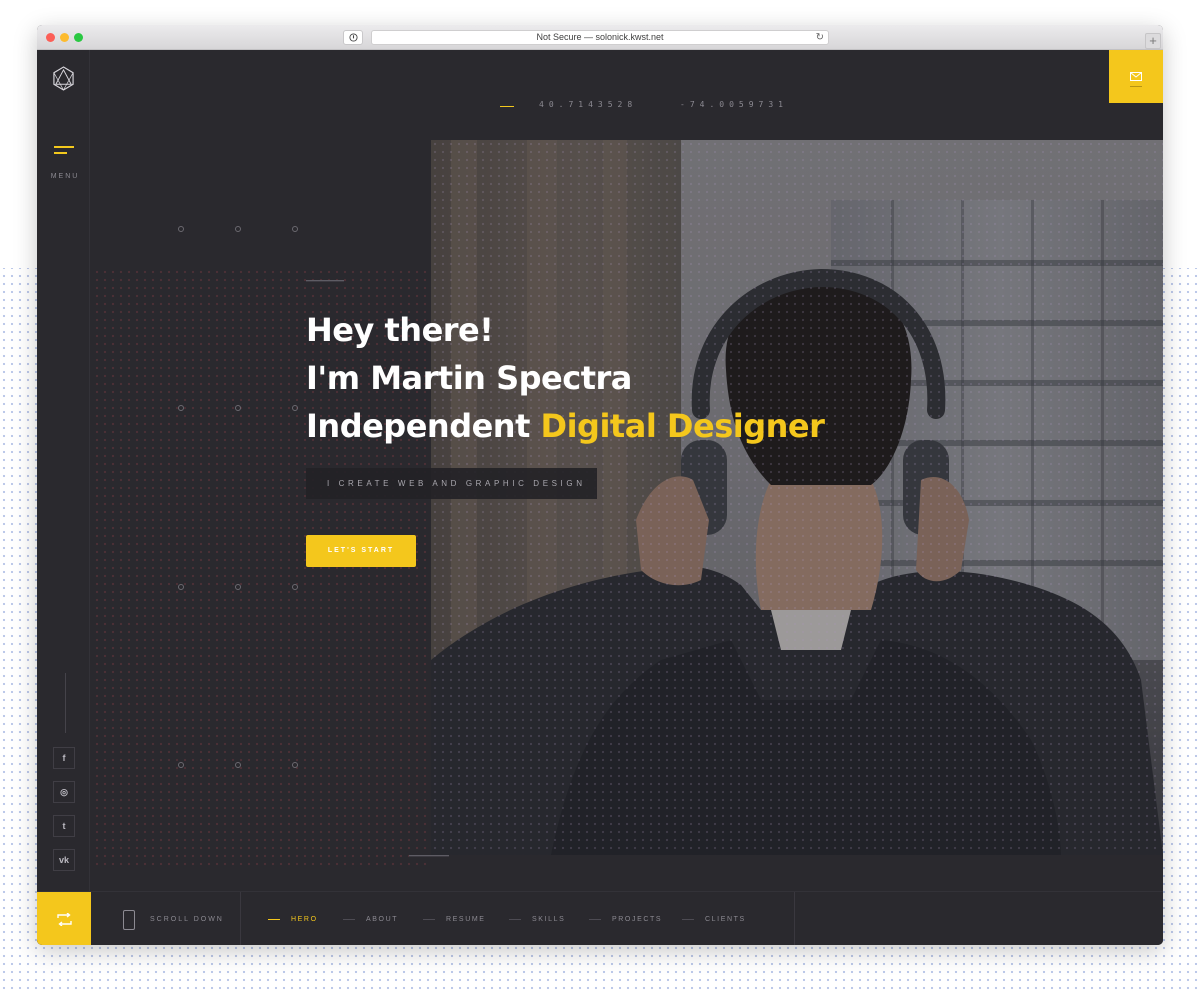 The width and height of the screenshot is (1200, 994). I want to click on swap-icon, so click(64, 919).